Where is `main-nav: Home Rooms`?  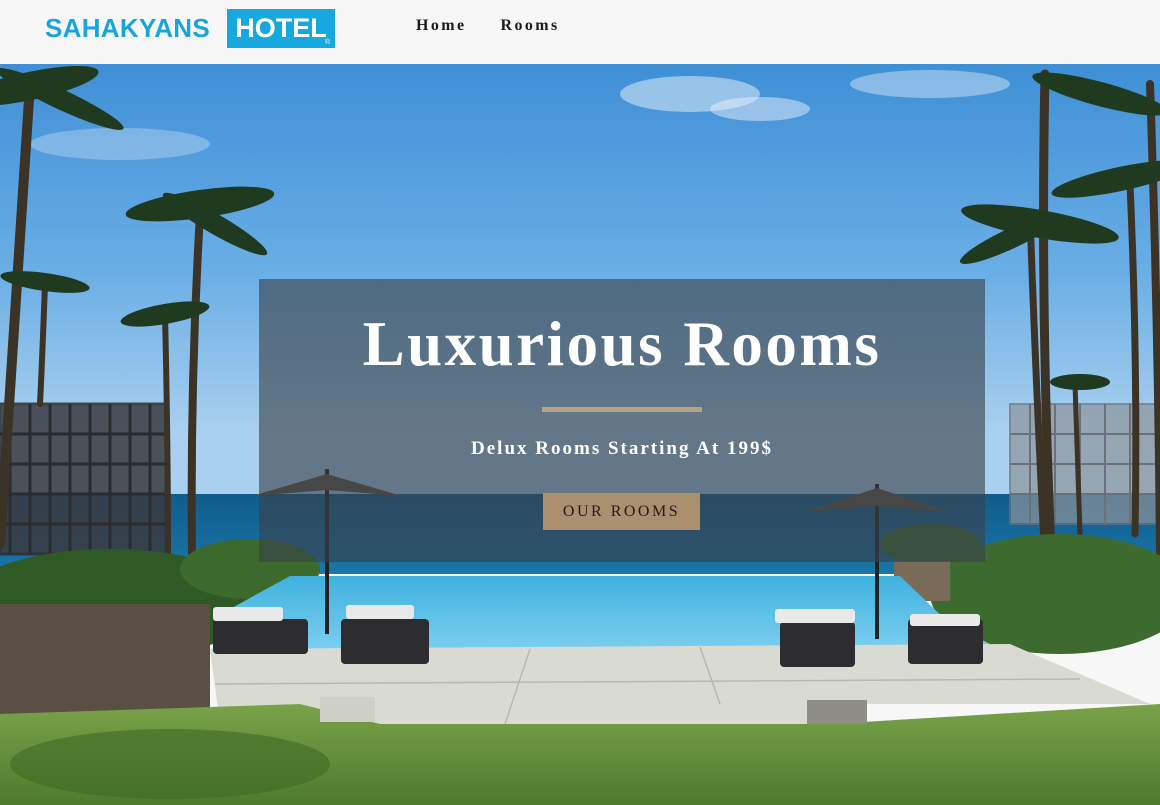 main-nav: Home Rooms is located at coordinates (488, 26).